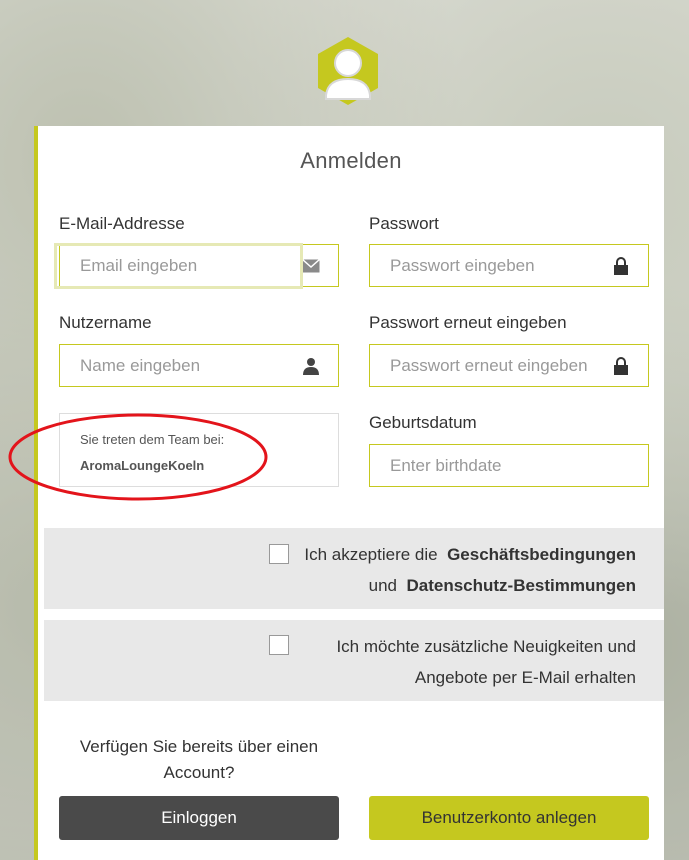 The image size is (689, 860). I want to click on register-button: Benutzerkonto anlegen, so click(509, 818).